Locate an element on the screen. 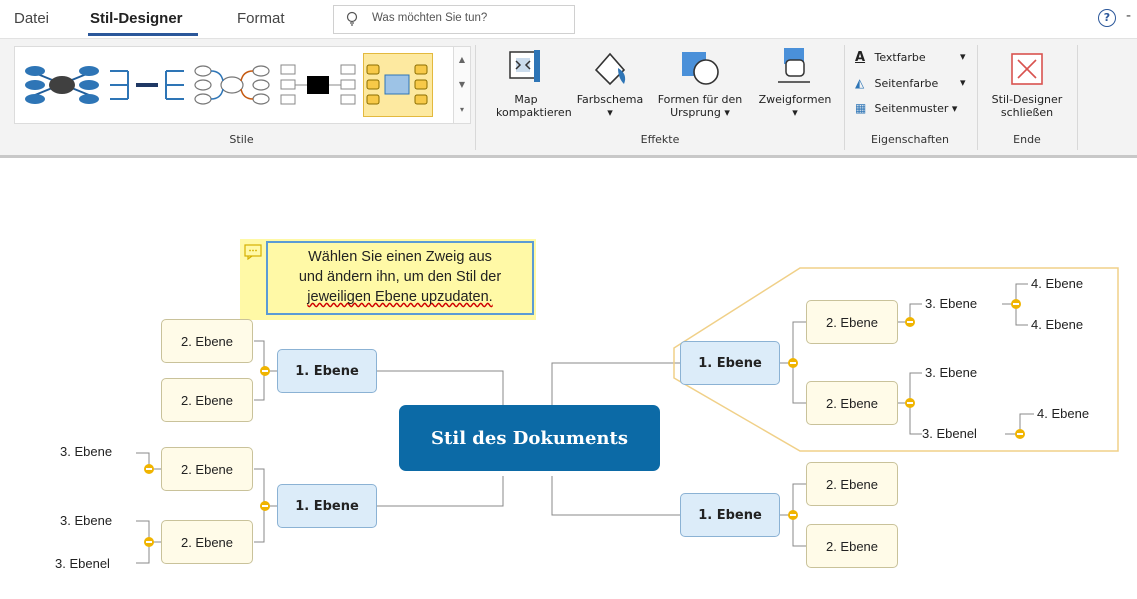 The image size is (1137, 599). style-thumb-dark is located at coordinates (318, 84).